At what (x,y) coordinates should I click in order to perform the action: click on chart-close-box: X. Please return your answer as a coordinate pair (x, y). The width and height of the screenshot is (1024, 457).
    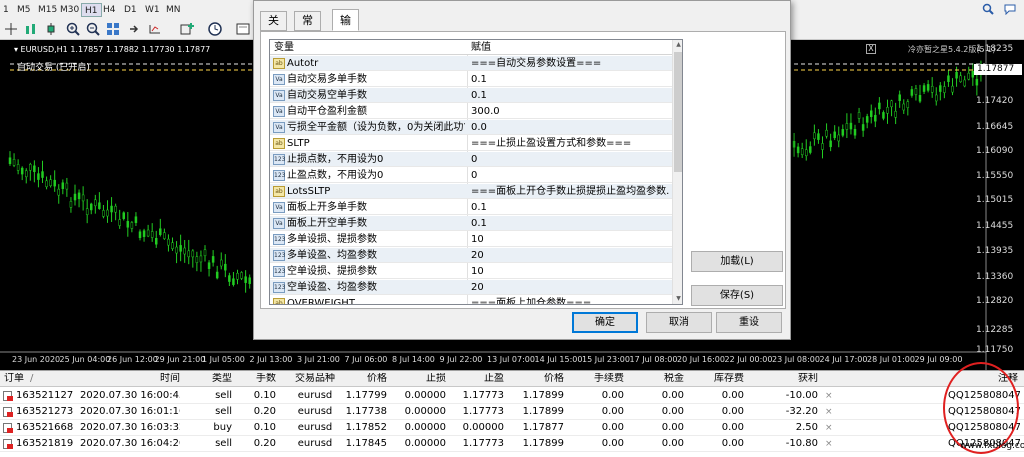
    Looking at the image, I should click on (871, 49).